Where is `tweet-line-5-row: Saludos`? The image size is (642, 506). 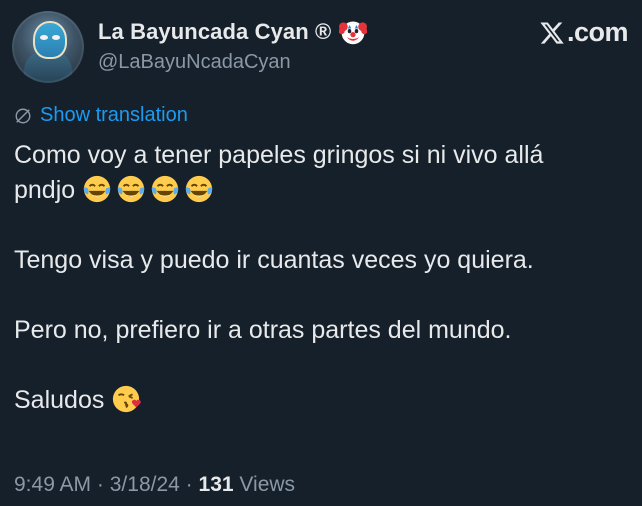
tweet-line-5-row: Saludos is located at coordinates (319, 400).